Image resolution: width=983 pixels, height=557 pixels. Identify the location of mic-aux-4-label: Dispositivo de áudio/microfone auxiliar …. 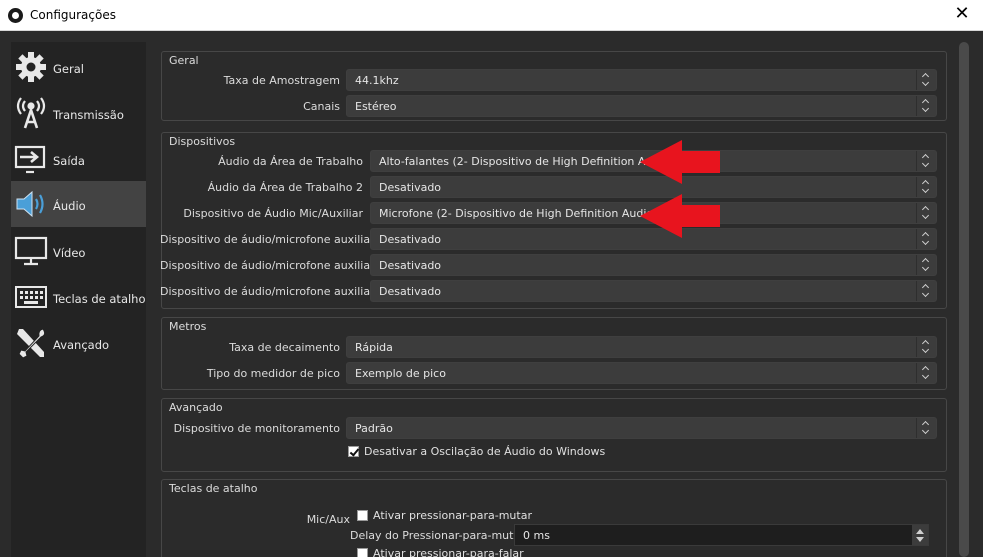
(273, 291).